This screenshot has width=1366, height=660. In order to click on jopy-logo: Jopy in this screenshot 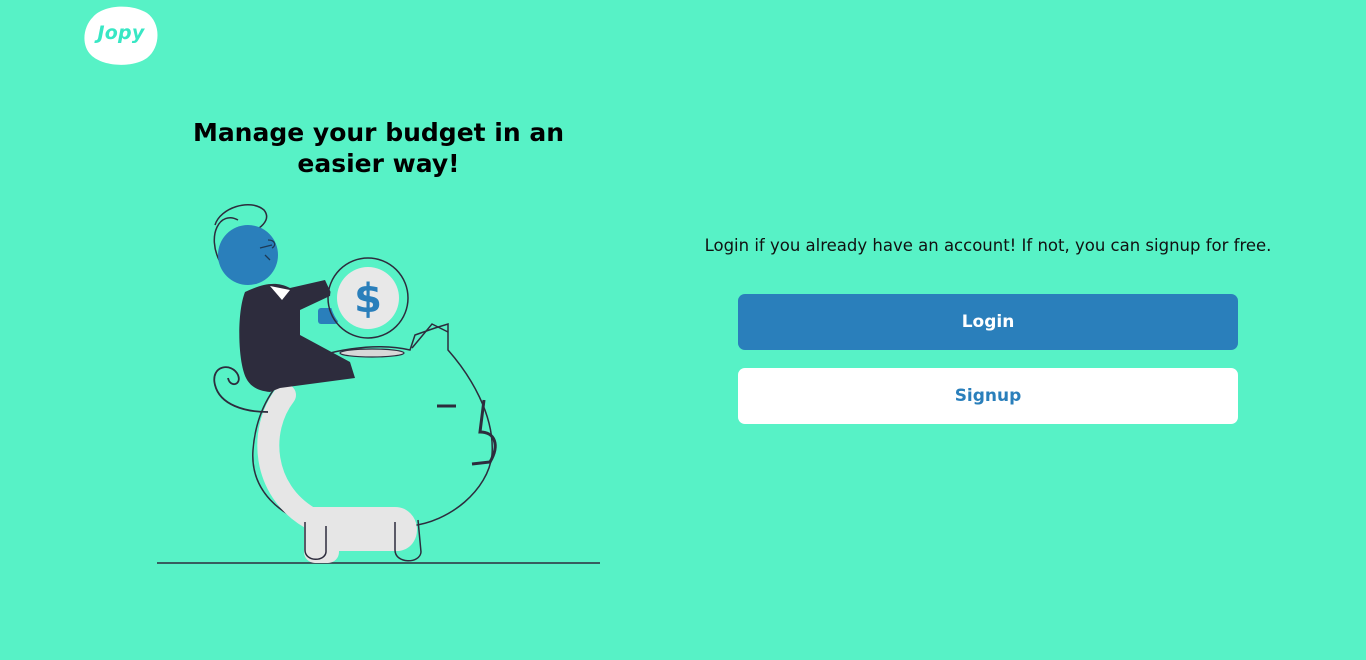, I will do `click(121, 36)`.